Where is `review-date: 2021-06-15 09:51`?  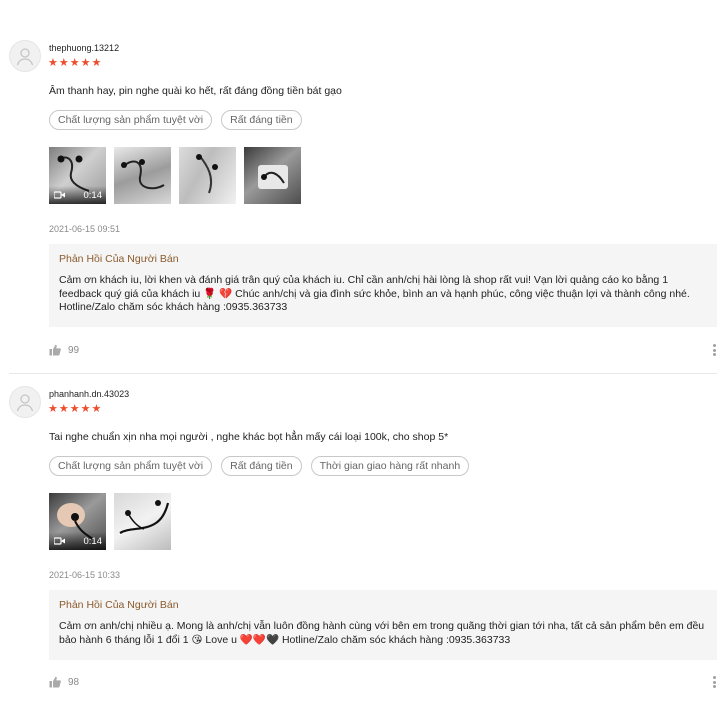 review-date: 2021-06-15 09:51 is located at coordinates (85, 229).